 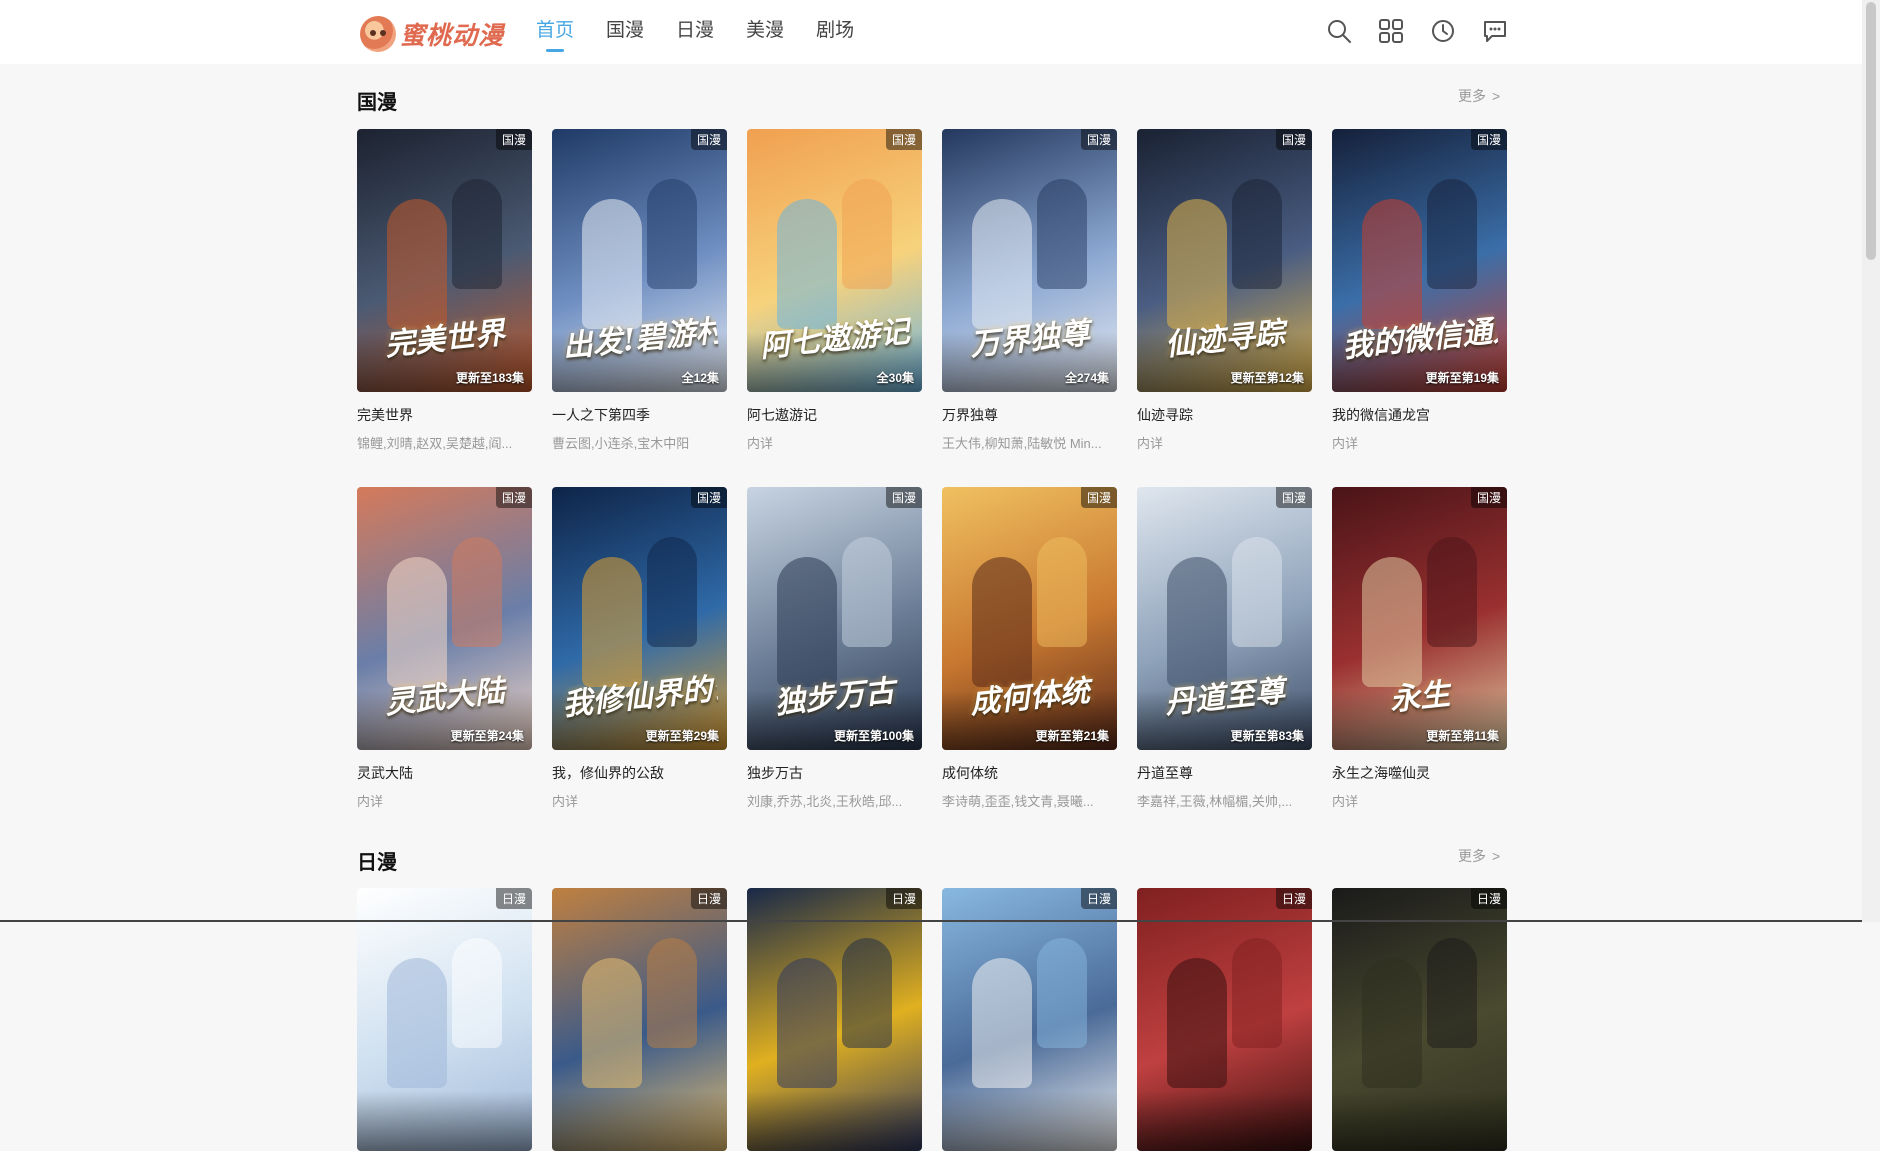 I want to click on episode-badge: 全12集, so click(x=700, y=378).